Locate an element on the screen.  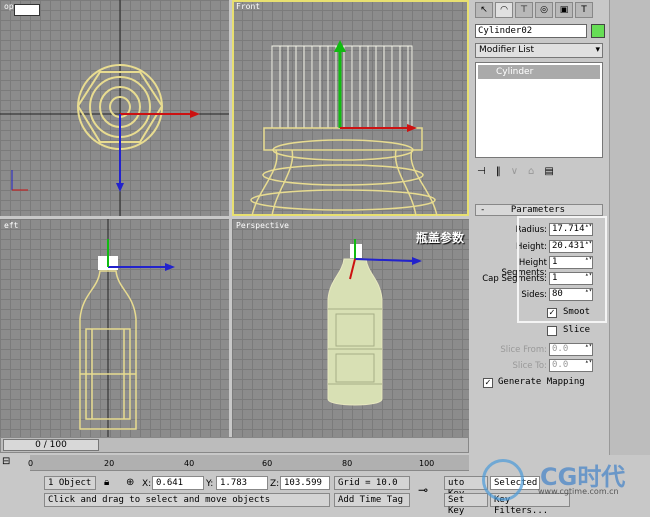
display-tab-icon: ▣ is located at coordinates (564, 10).